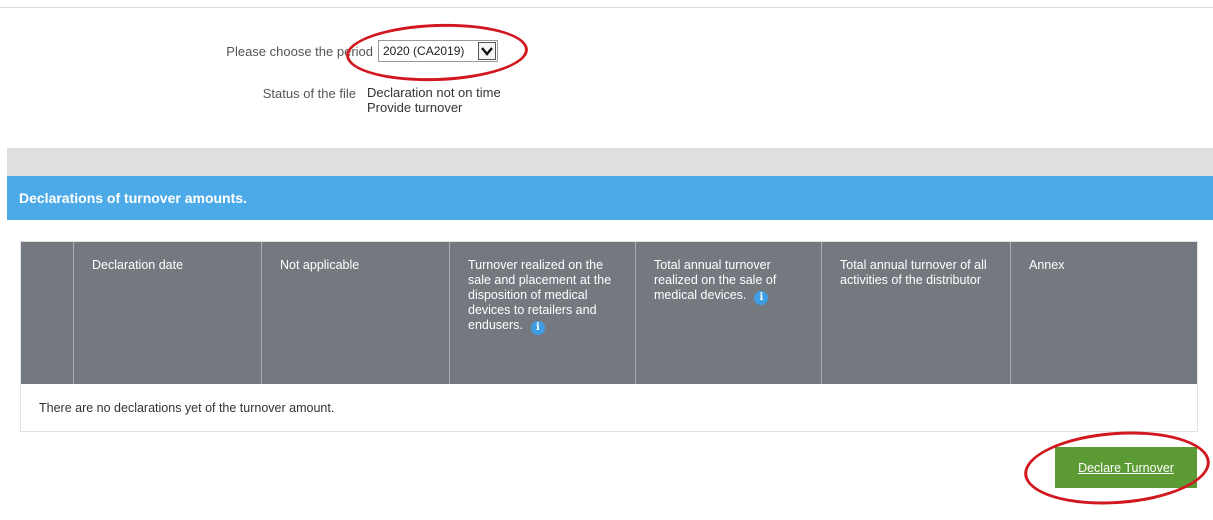  What do you see at coordinates (309, 93) in the screenshot?
I see `status-label: Status of the file` at bounding box center [309, 93].